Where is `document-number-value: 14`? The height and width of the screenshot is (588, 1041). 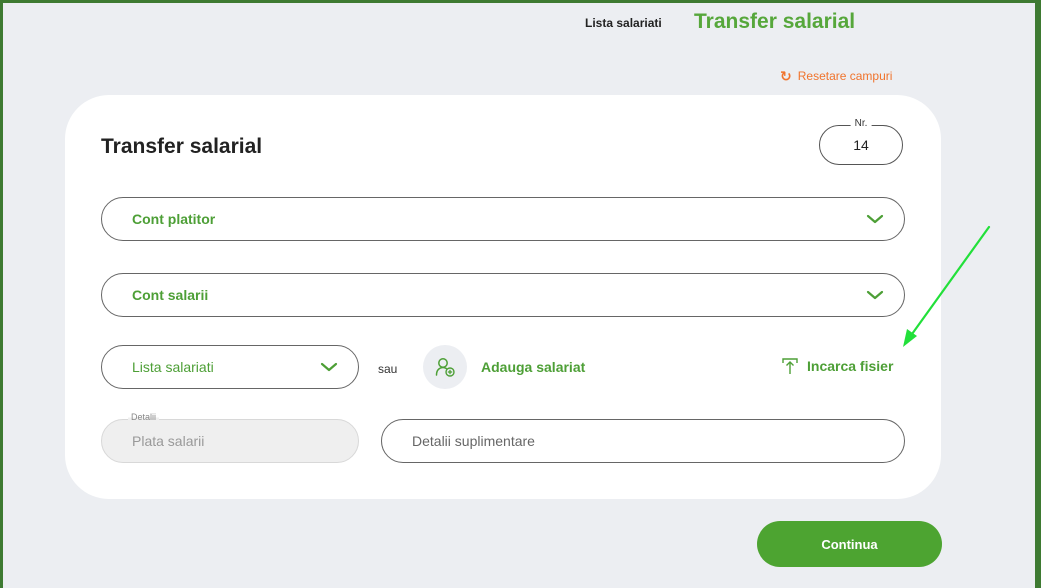
document-number-value: 14 is located at coordinates (861, 145).